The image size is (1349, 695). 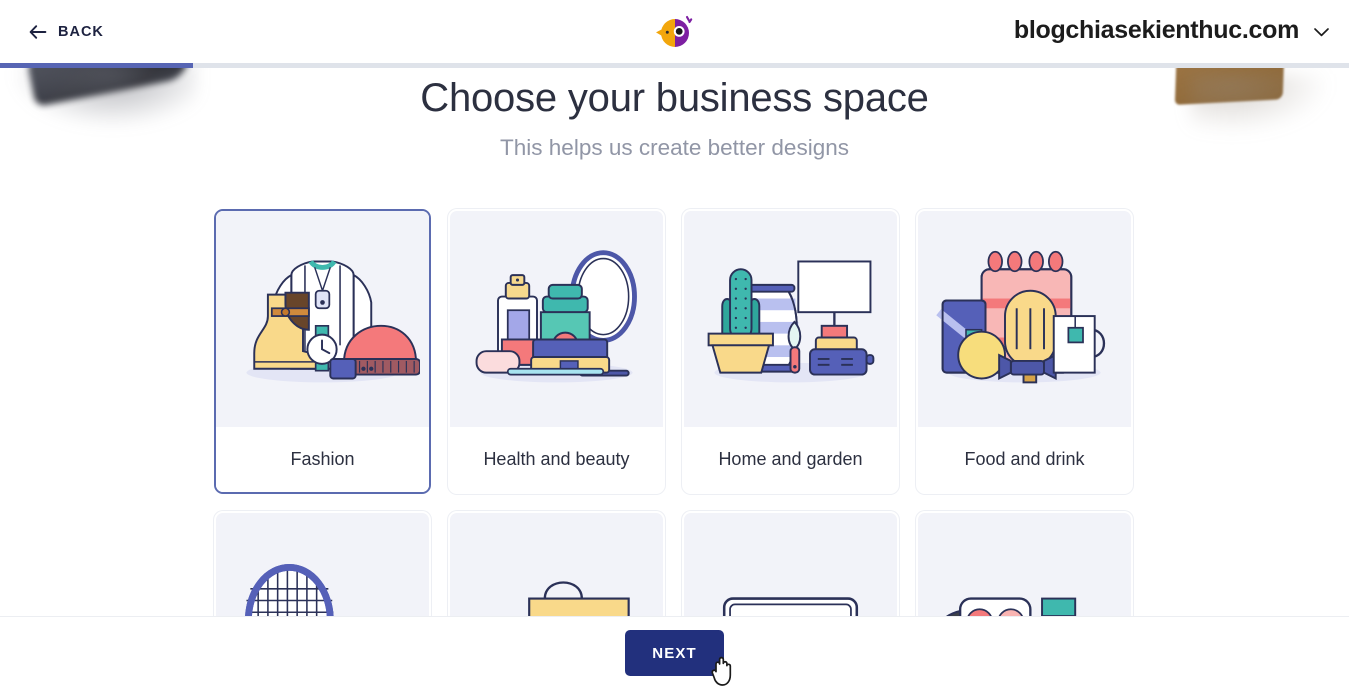 I want to click on space-card-art, so click(x=1024, y=563).